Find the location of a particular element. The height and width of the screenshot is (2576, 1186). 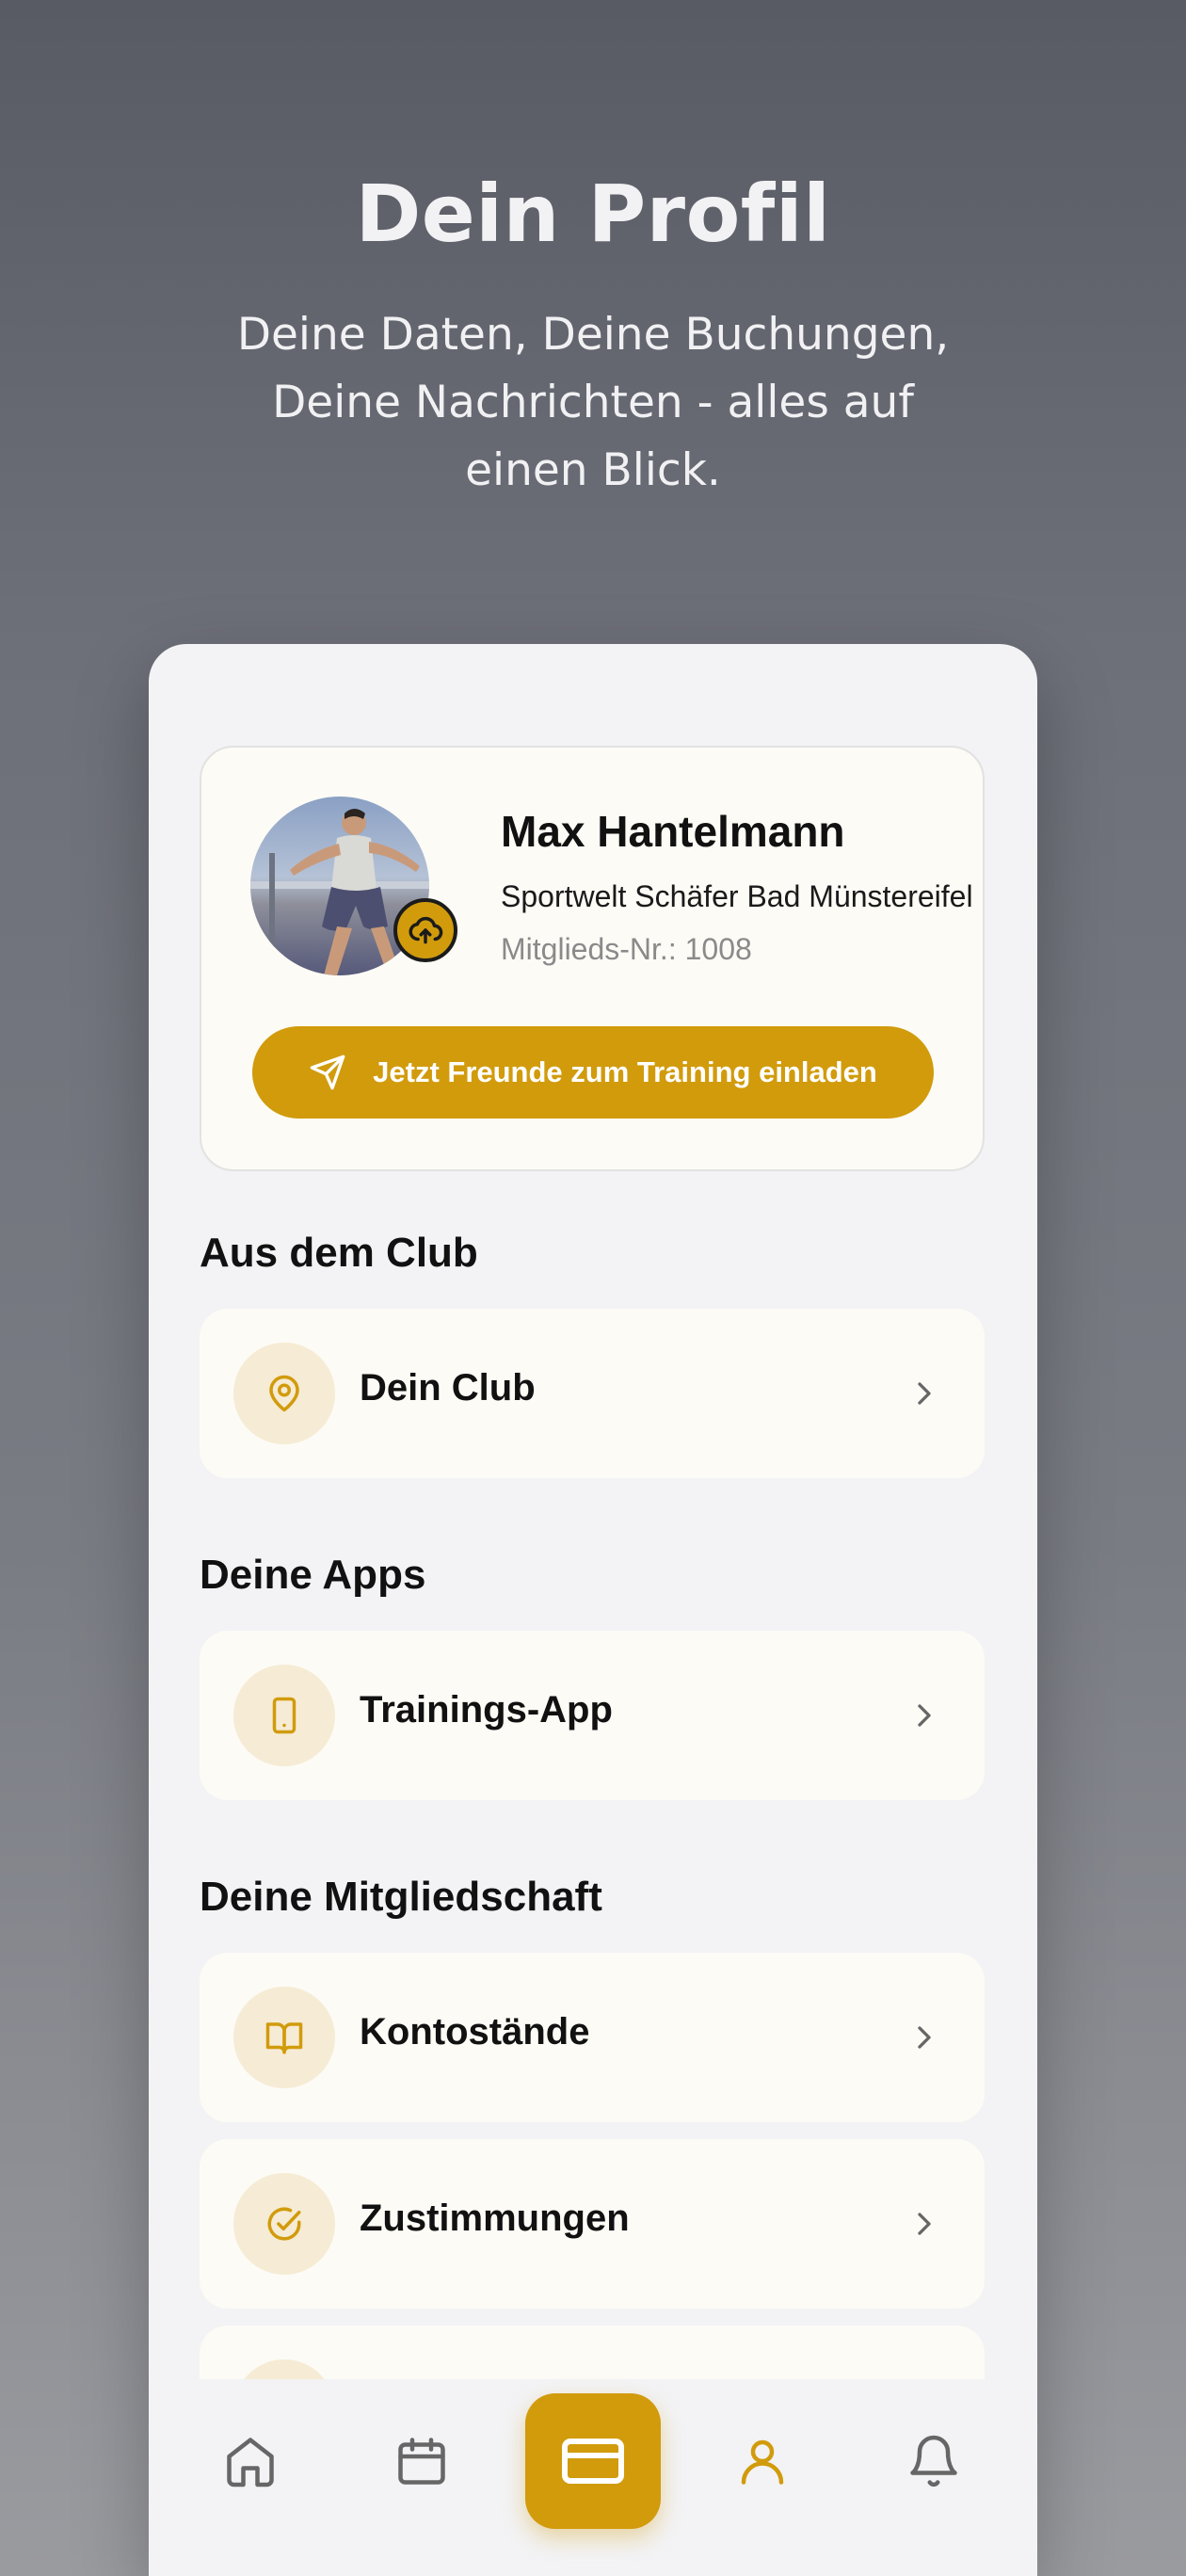

tab-card is located at coordinates (593, 2461).